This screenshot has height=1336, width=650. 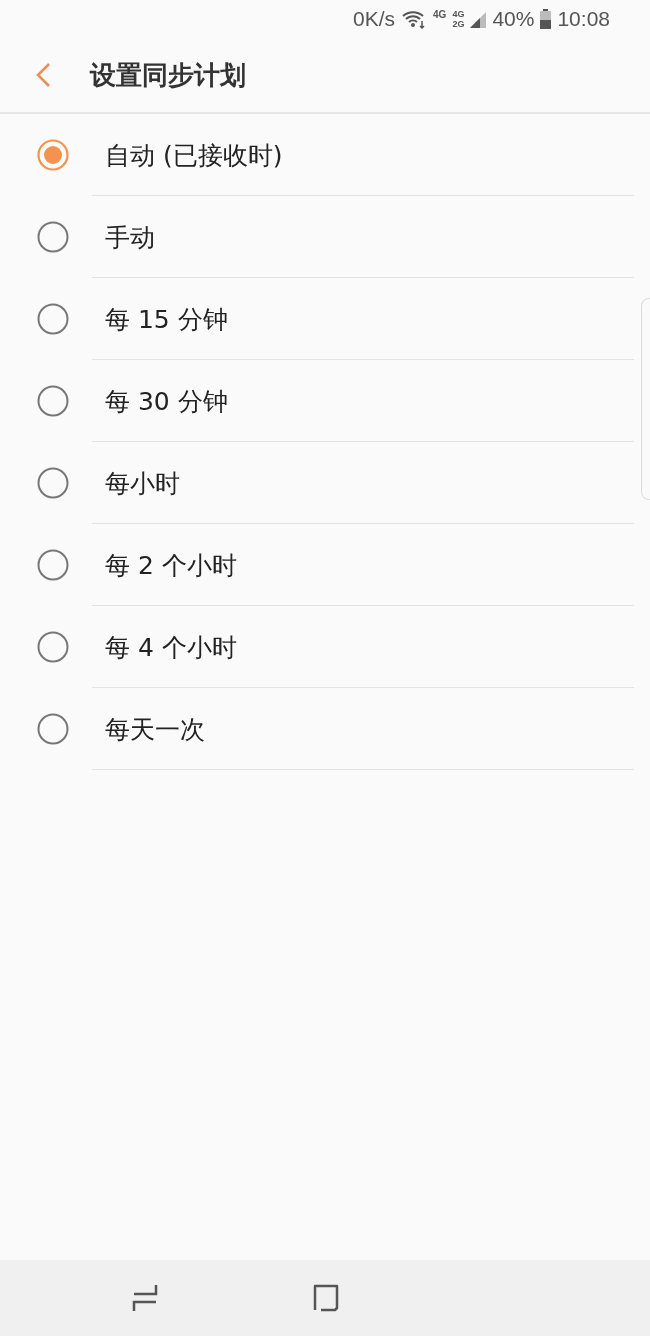 I want to click on radio-option: 每 15 分钟, so click(x=325, y=319).